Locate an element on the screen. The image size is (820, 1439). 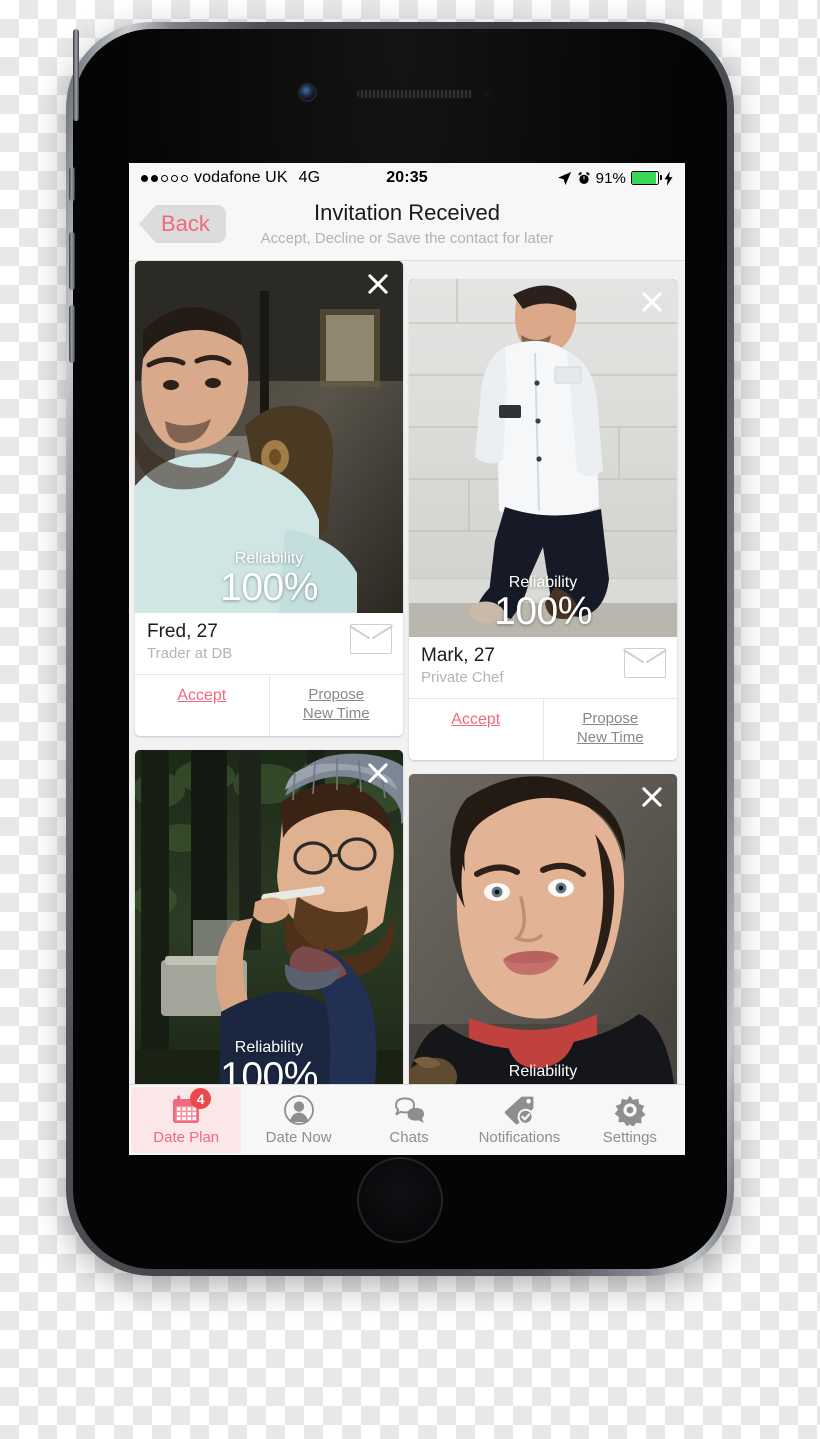
tab-label: Chats is located at coordinates (409, 1137).